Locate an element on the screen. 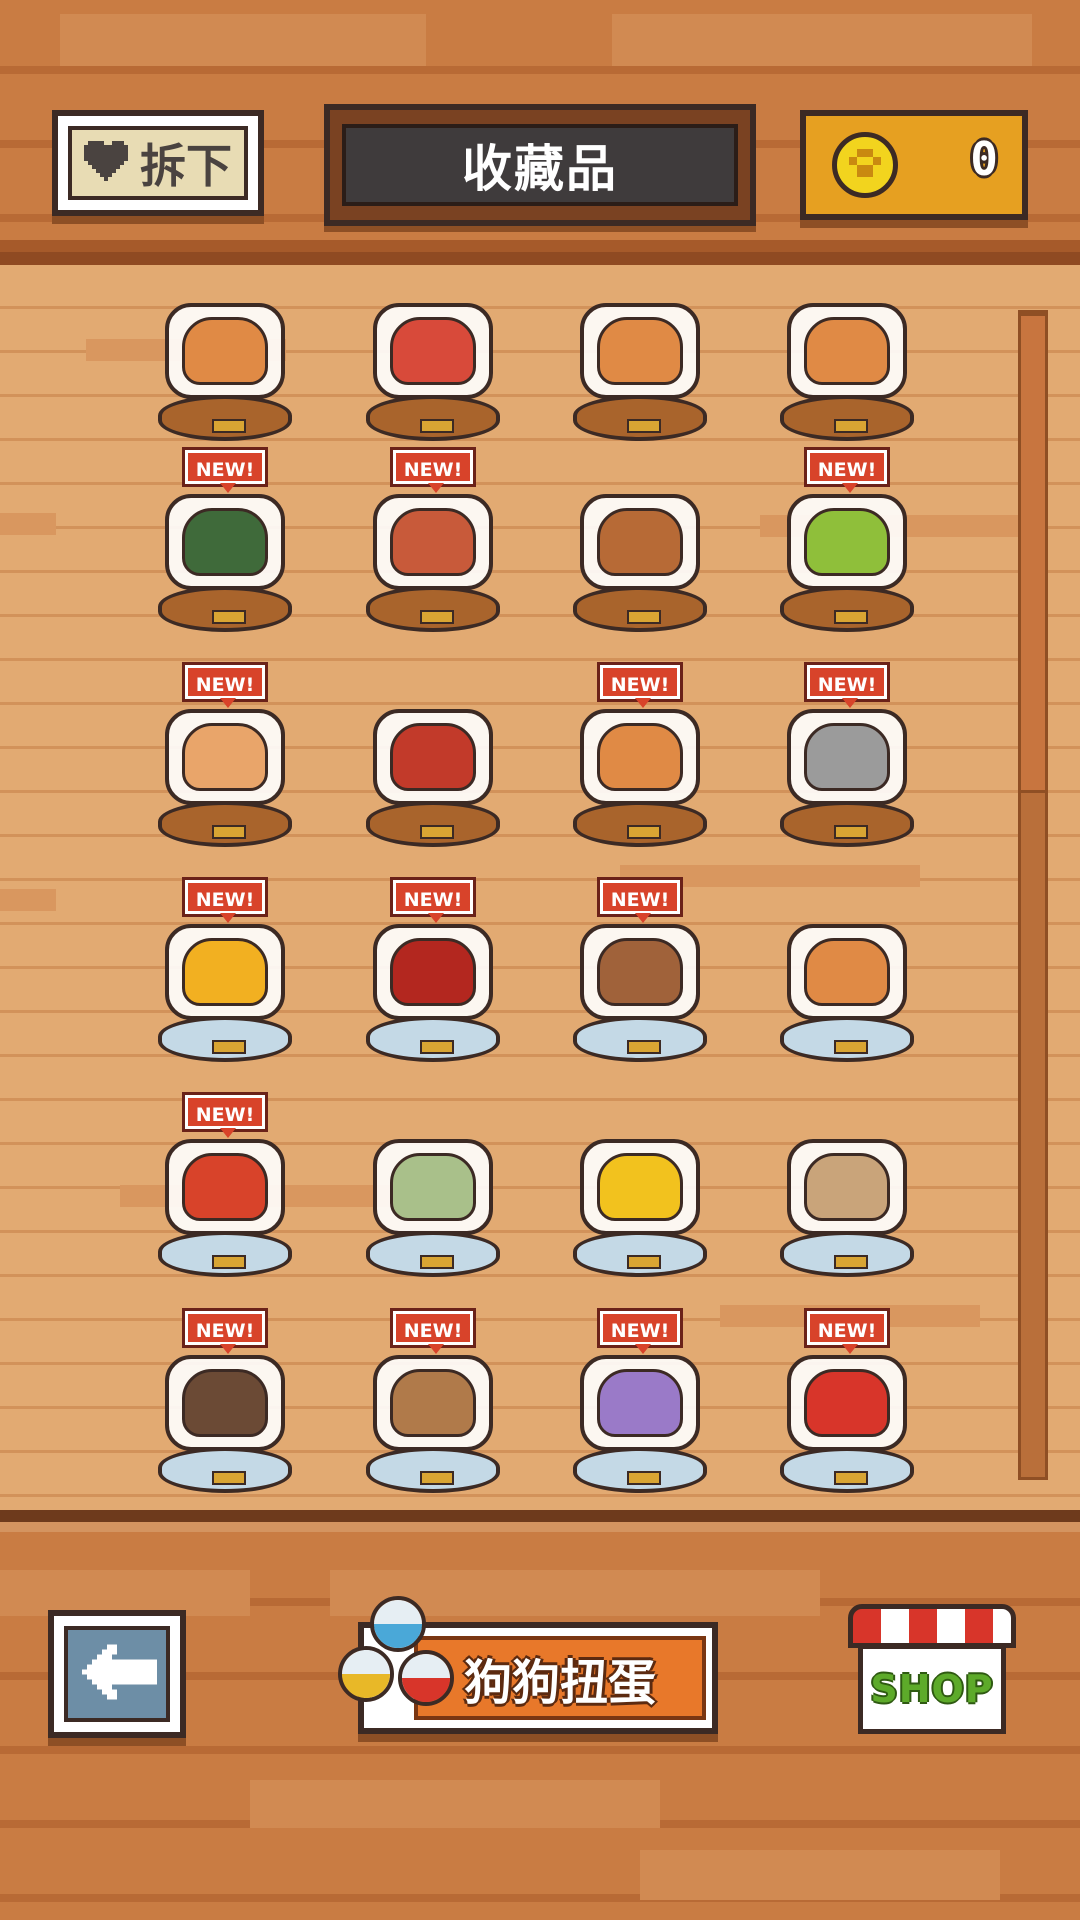 The height and width of the screenshot is (1920, 1080). coin-counter: 0 is located at coordinates (914, 165).